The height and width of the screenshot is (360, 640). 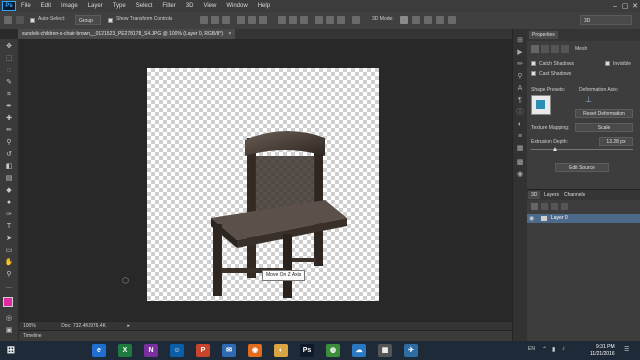 What do you see at coordinates (520, 64) in the screenshot?
I see `brush-panel-icon: ✏` at bounding box center [520, 64].